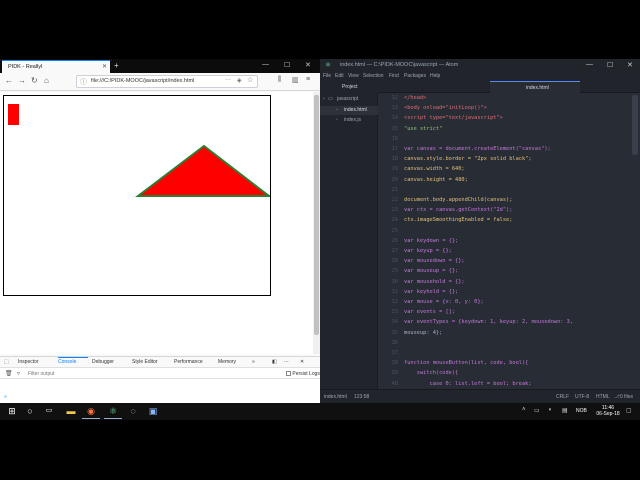 The height and width of the screenshot is (480, 640). Describe the element at coordinates (228, 80) in the screenshot. I see `page-actions-icon: ···` at that location.